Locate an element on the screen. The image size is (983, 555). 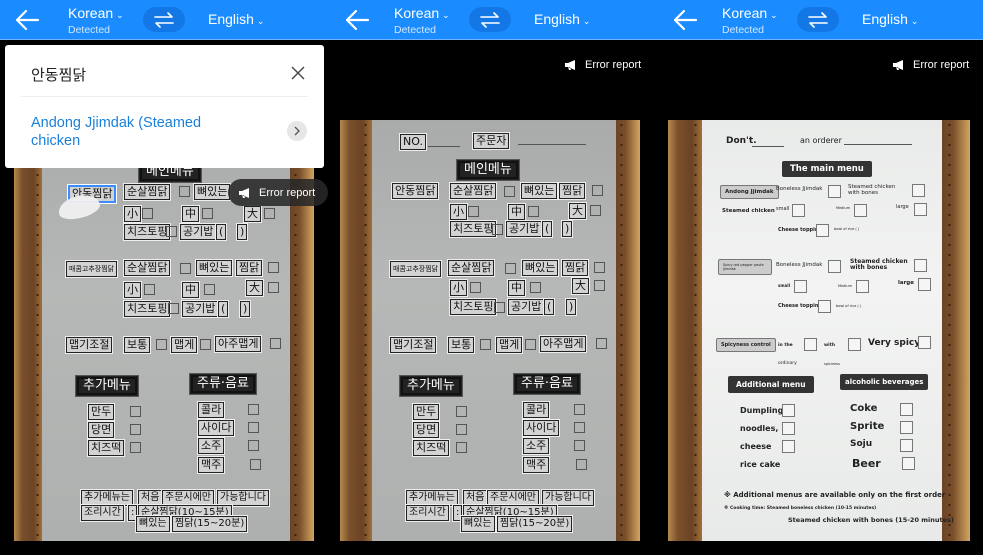
translated-label: noodles, is located at coordinates (759, 428).